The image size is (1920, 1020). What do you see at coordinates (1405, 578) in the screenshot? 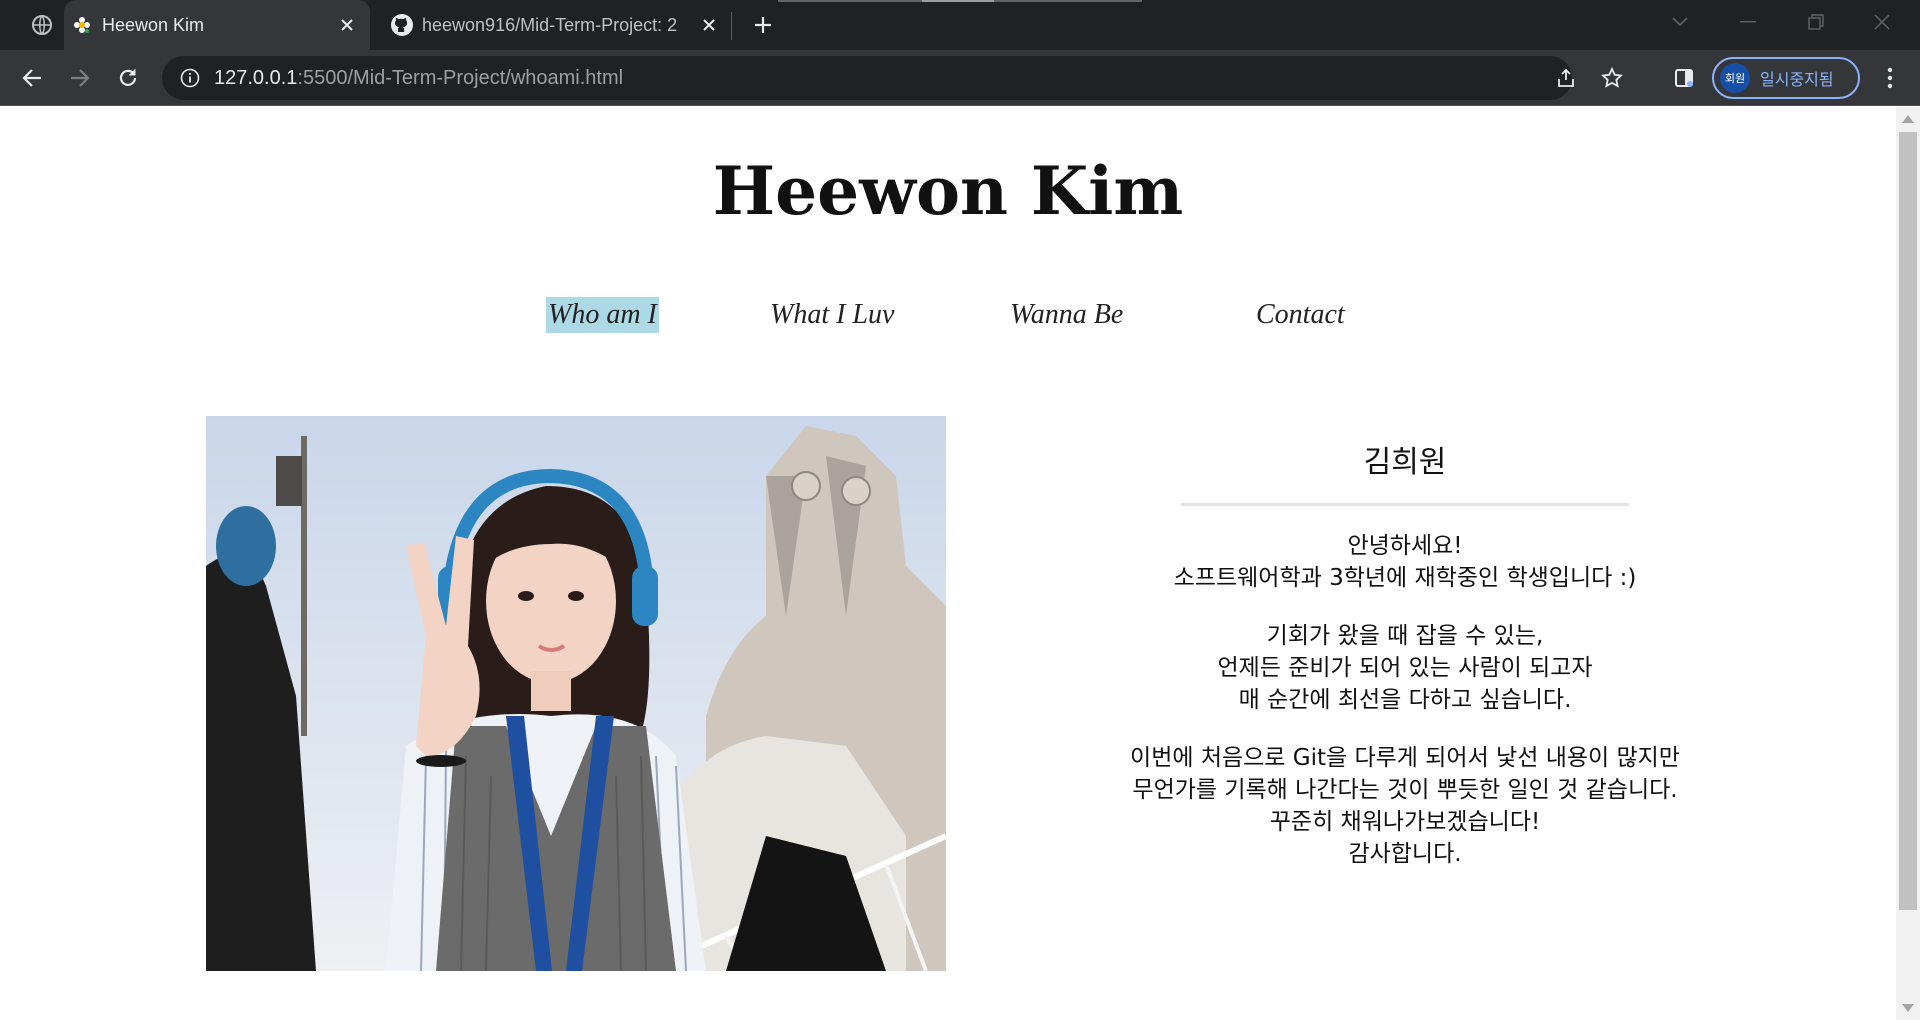
I see `text-line: 소프트웨어학과 3학년에 재학중인 학생입니다 :)` at bounding box center [1405, 578].